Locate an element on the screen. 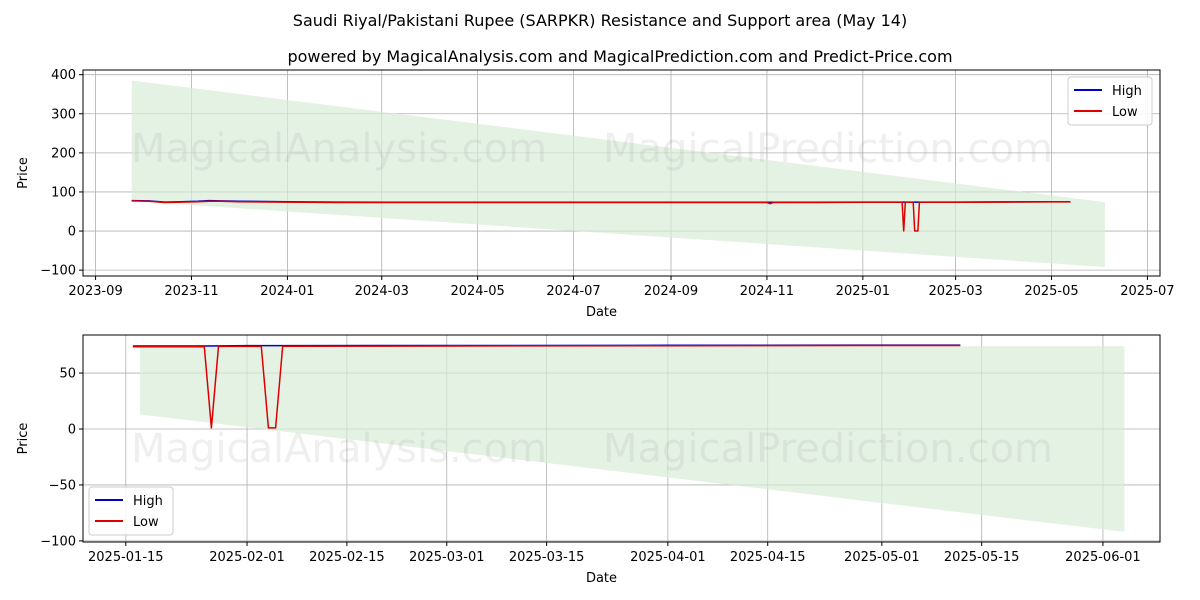  x-tick-label: 2025-06-01 is located at coordinates (1103, 557).